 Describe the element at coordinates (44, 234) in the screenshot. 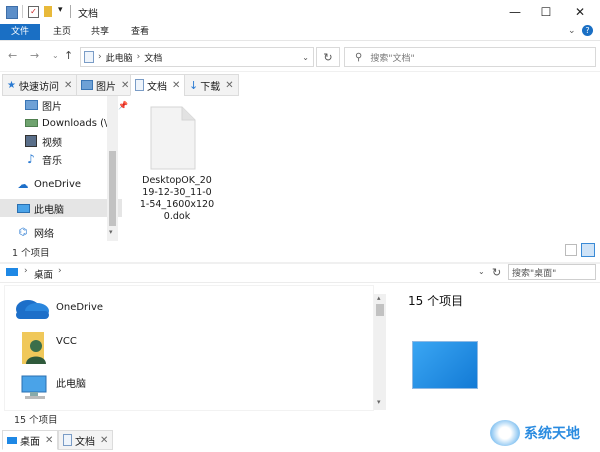

I see `nav-item-label: 网络` at that location.